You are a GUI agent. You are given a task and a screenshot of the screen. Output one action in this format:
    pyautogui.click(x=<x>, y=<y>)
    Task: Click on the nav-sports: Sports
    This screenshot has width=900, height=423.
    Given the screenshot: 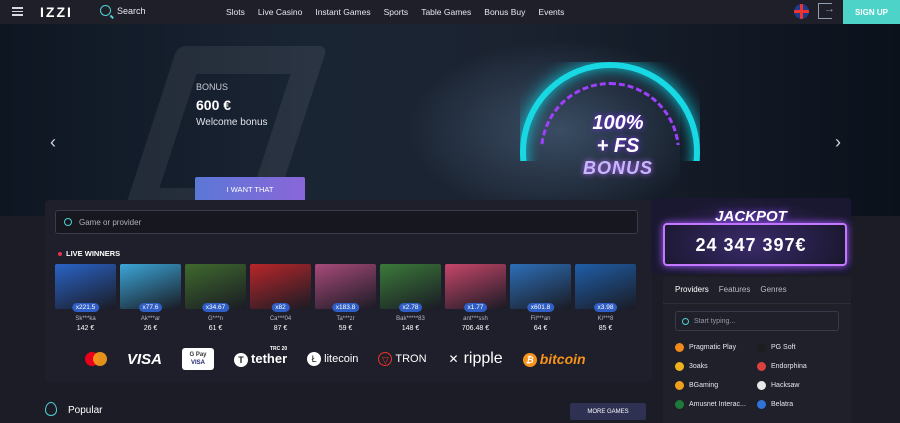 What is the action you would take?
    pyautogui.click(x=396, y=12)
    